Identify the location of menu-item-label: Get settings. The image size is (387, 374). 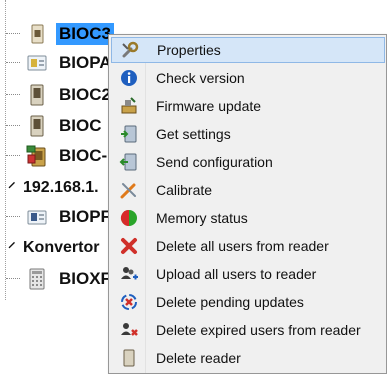
(193, 134).